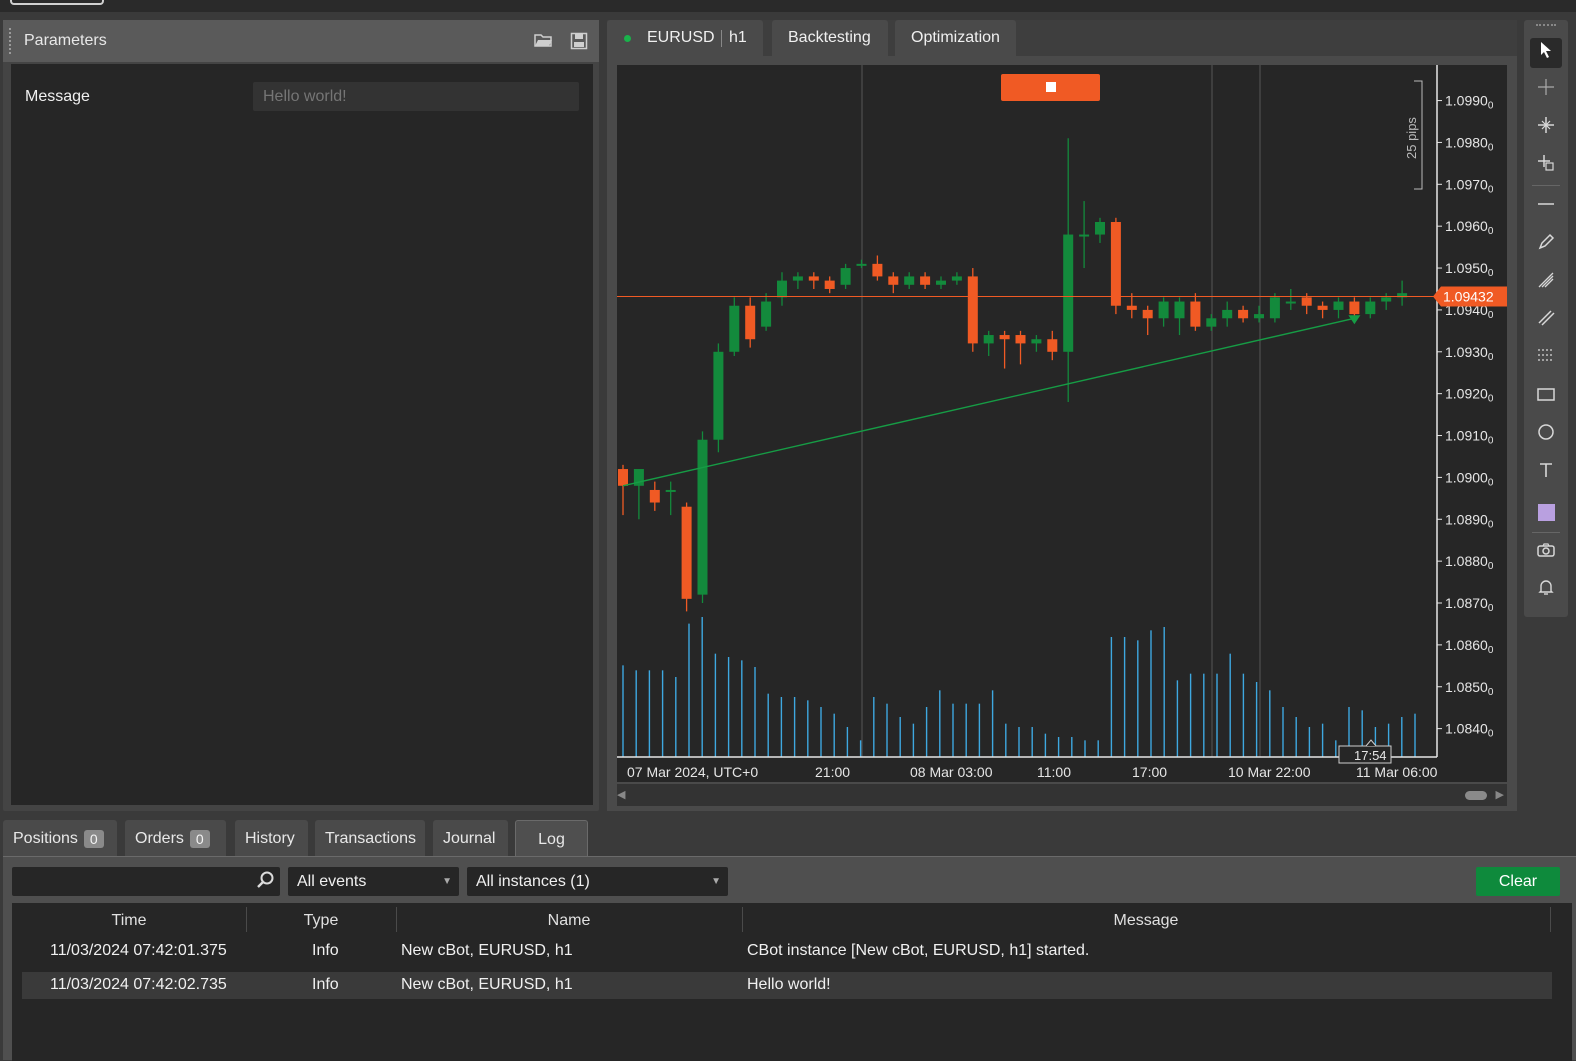 This screenshot has width=1576, height=1061. I want to click on instances-filter-select: All instances (1) ▼, so click(597, 881).